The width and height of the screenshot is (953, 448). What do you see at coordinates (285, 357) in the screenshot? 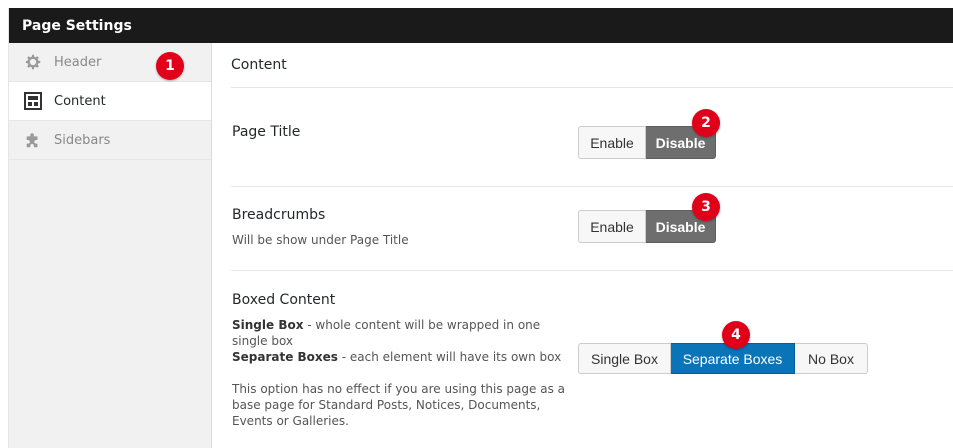
I see `separate-boxes-term: Separate Boxes` at bounding box center [285, 357].